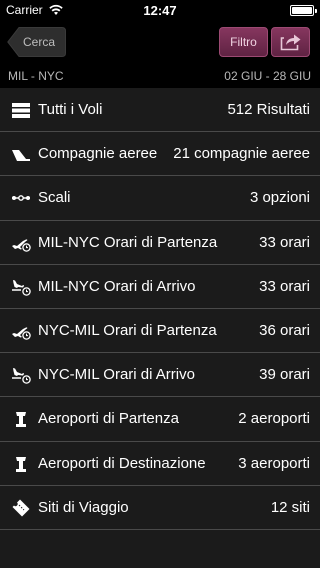 The height and width of the screenshot is (568, 320). I want to click on ticket-icon, so click(21, 508).